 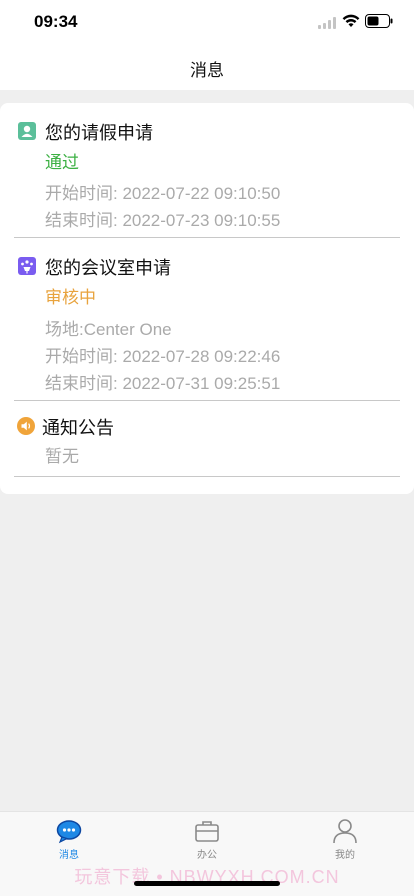 What do you see at coordinates (207, 70) in the screenshot?
I see `page-title: 消息` at bounding box center [207, 70].